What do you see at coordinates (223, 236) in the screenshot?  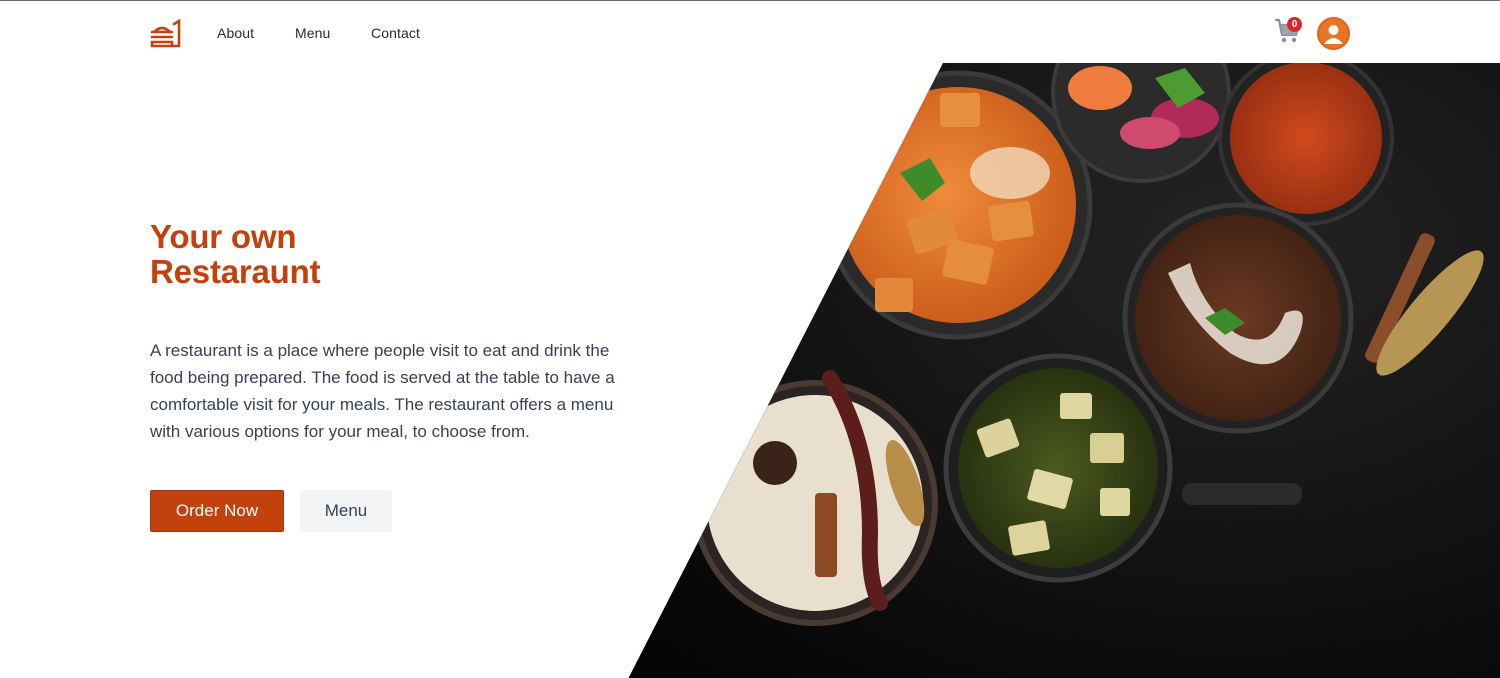 I see `hero-title-line1: Your own` at bounding box center [223, 236].